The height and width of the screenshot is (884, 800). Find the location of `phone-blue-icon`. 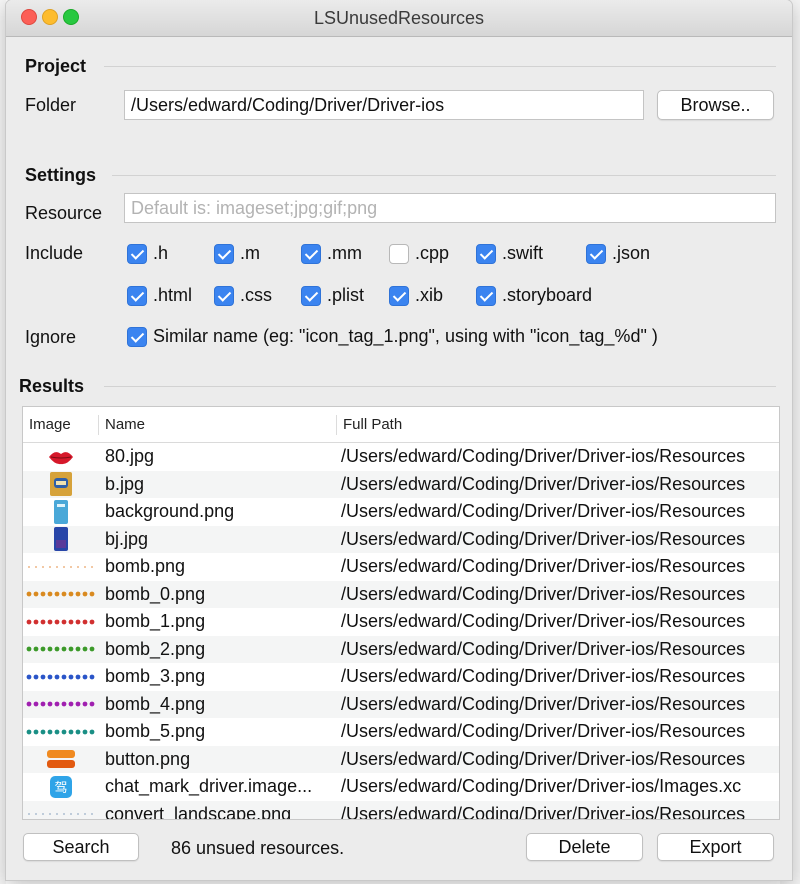

phone-blue-icon is located at coordinates (61, 511).